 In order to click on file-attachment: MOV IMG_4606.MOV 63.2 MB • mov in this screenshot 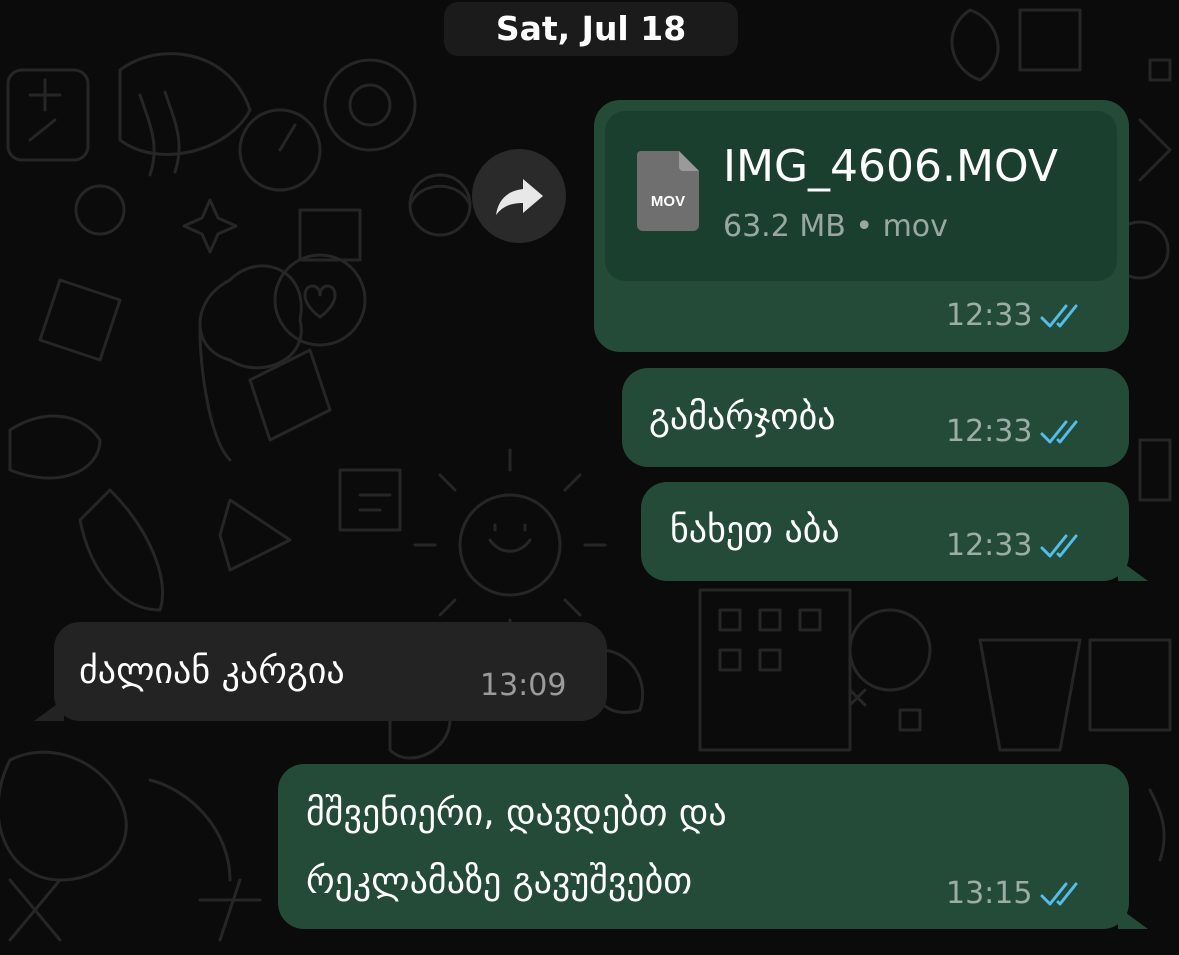, I will do `click(861, 196)`.